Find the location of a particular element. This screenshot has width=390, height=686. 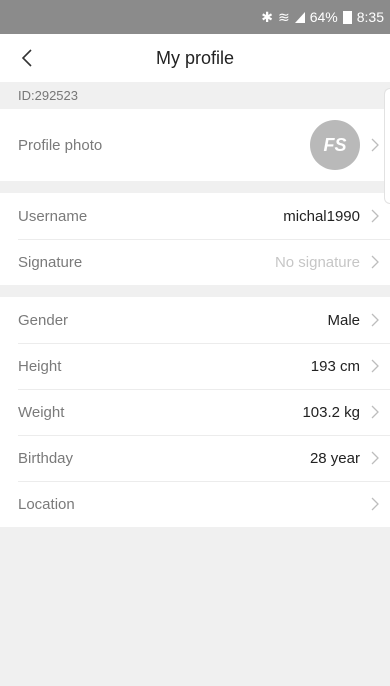

back-icon is located at coordinates (28, 58).